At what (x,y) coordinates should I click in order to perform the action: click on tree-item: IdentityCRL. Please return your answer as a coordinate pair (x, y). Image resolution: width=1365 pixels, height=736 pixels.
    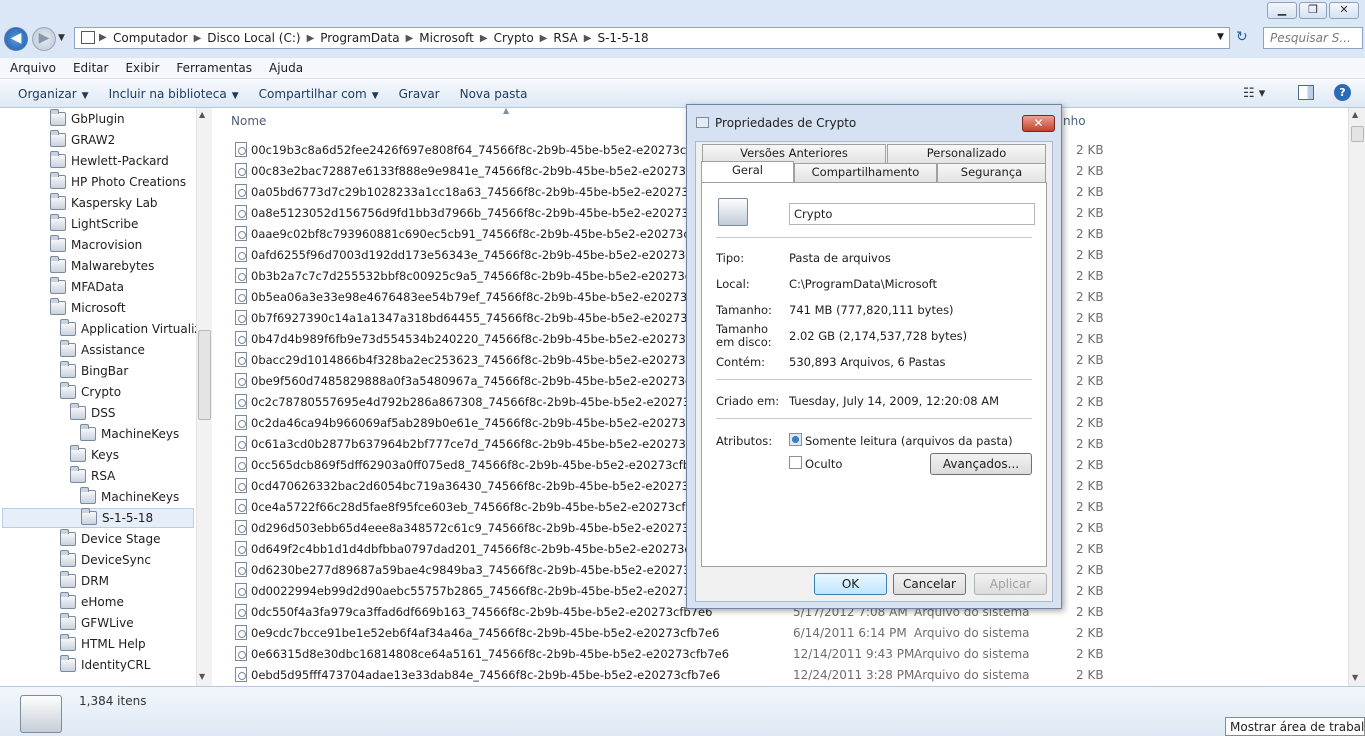
    Looking at the image, I should click on (75, 665).